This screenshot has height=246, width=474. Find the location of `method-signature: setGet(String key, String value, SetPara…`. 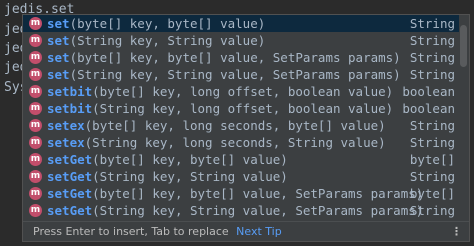

method-signature: setGet(String key, String value, SetPara… is located at coordinates (235, 210).